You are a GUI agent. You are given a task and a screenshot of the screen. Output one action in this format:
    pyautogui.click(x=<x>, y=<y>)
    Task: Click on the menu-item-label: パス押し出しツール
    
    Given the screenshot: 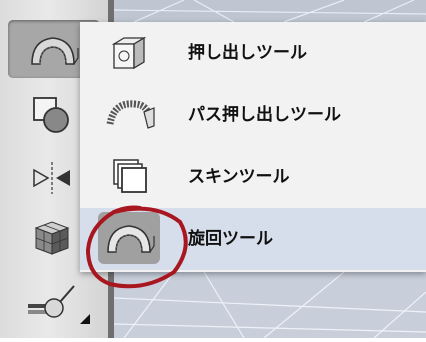 What is the action you would take?
    pyautogui.click(x=264, y=115)
    